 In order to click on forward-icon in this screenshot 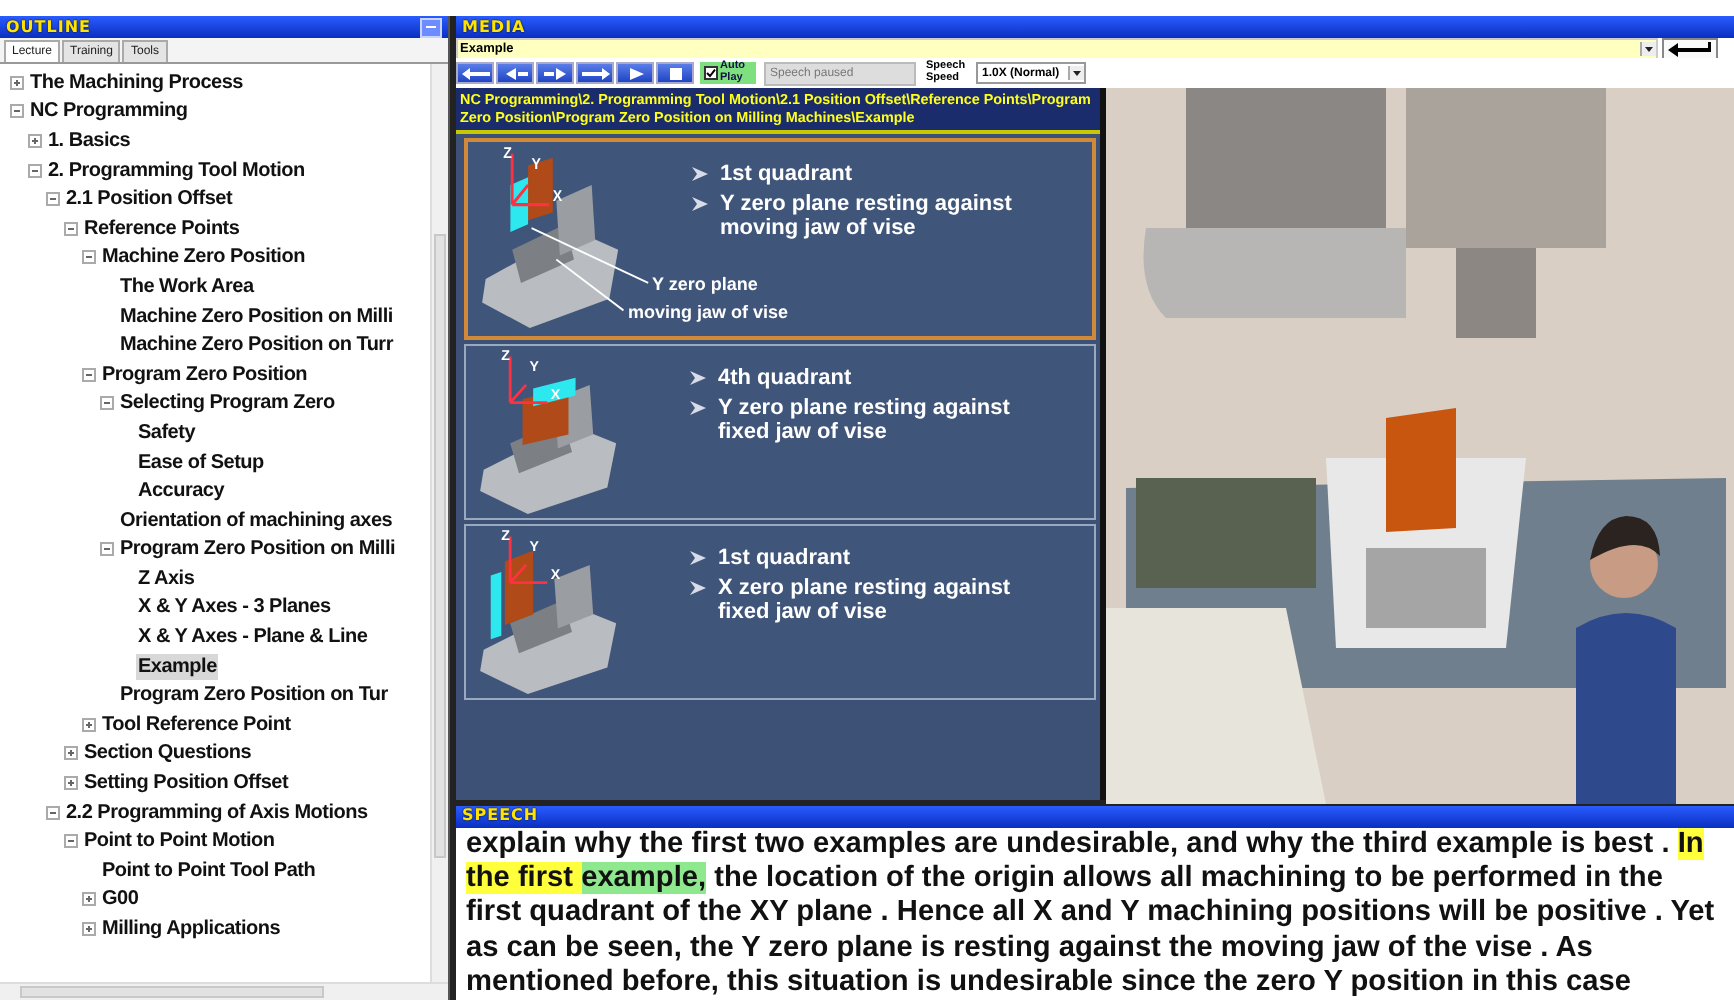, I will do `click(555, 73)`.